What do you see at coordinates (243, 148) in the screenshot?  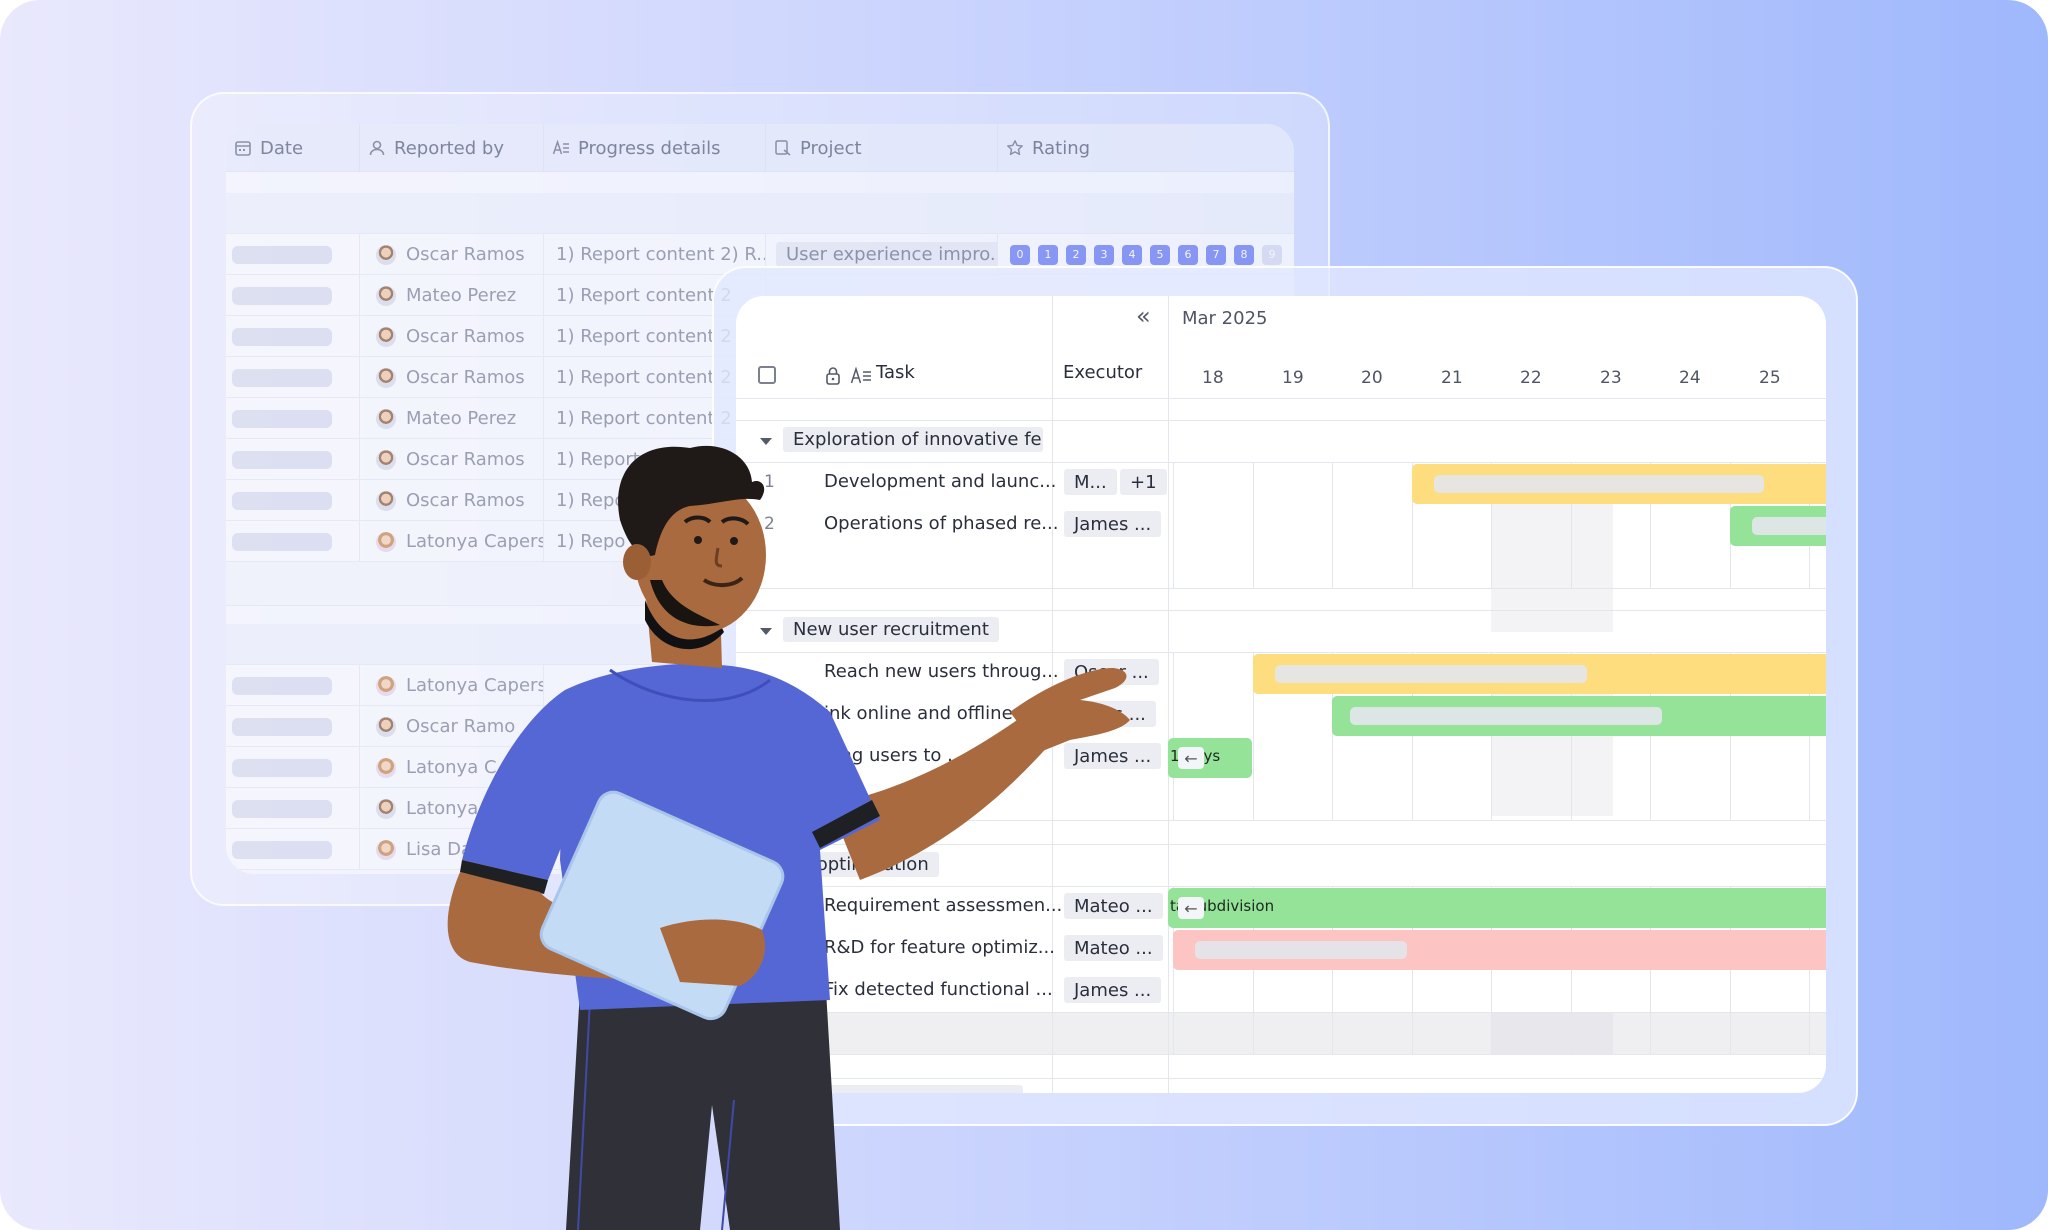 I see `calendar-icon` at bounding box center [243, 148].